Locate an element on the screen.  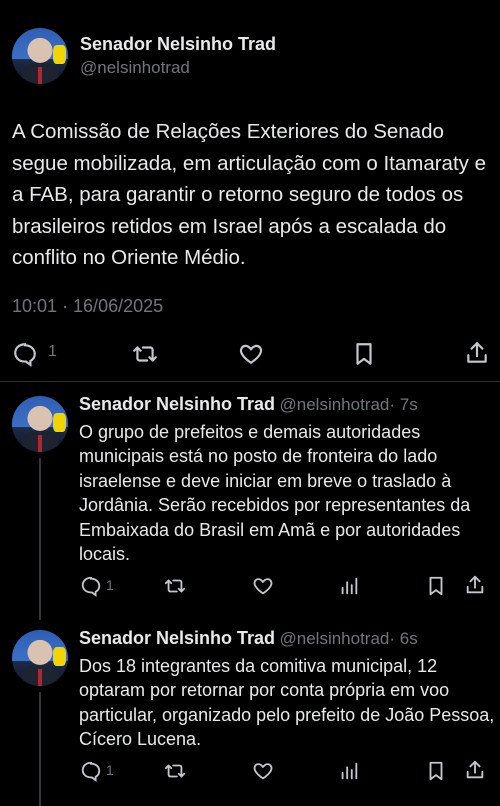
reply-header: Senador Nelsinho Trad @nelsinhotrad· 6s is located at coordinates (248, 638).